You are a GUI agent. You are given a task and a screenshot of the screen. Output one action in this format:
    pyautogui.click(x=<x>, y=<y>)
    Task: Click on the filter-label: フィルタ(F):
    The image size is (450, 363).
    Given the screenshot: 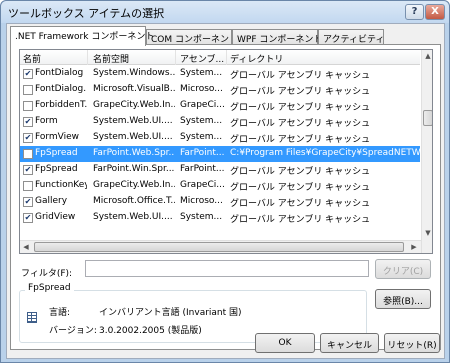 What is the action you would take?
    pyautogui.click(x=47, y=274)
    